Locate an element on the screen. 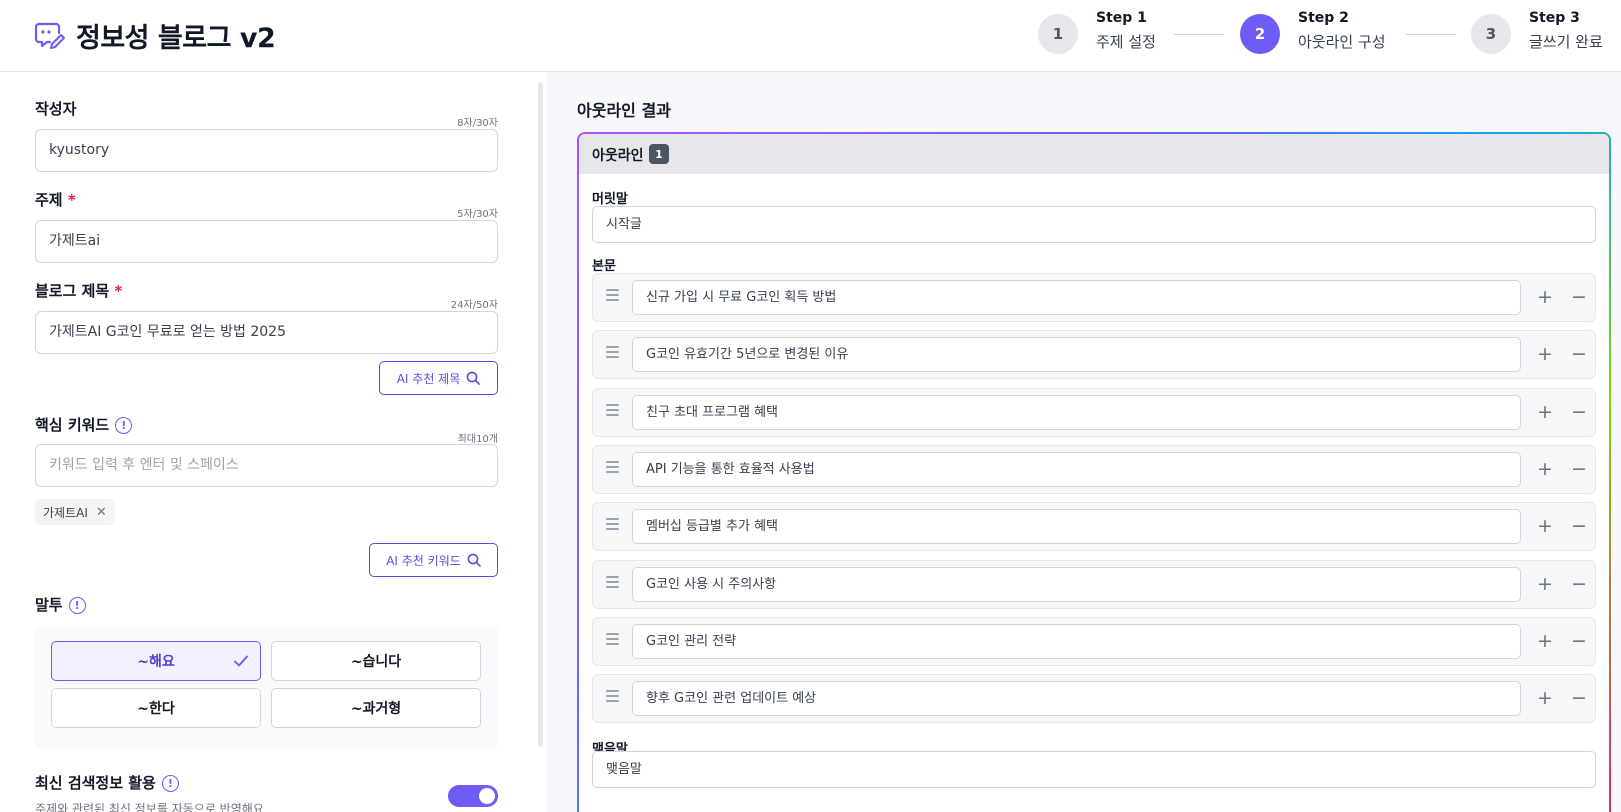  ai-suggest-keyword-label: AI 추천 키워드 is located at coordinates (423, 560).